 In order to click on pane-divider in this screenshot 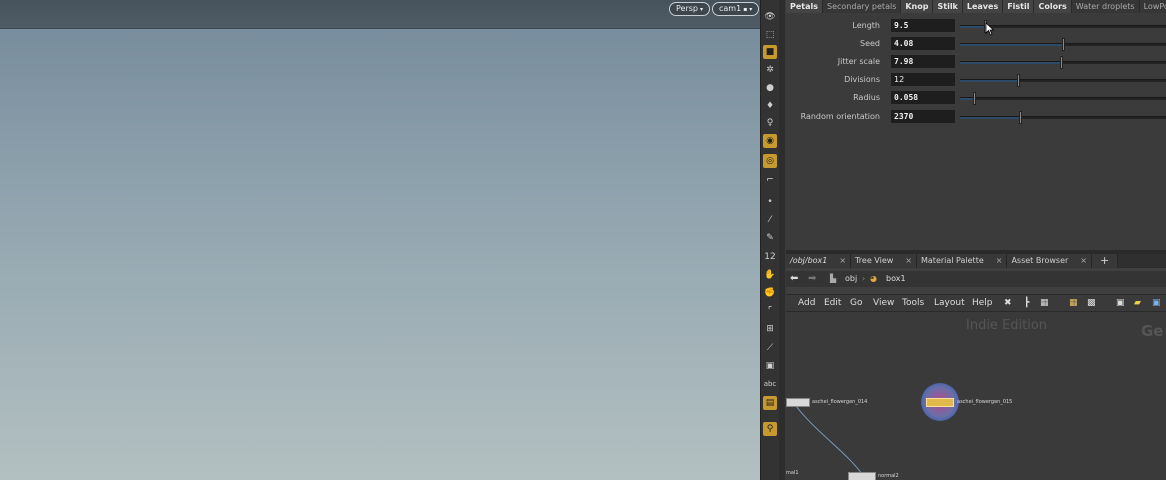, I will do `click(782, 240)`.